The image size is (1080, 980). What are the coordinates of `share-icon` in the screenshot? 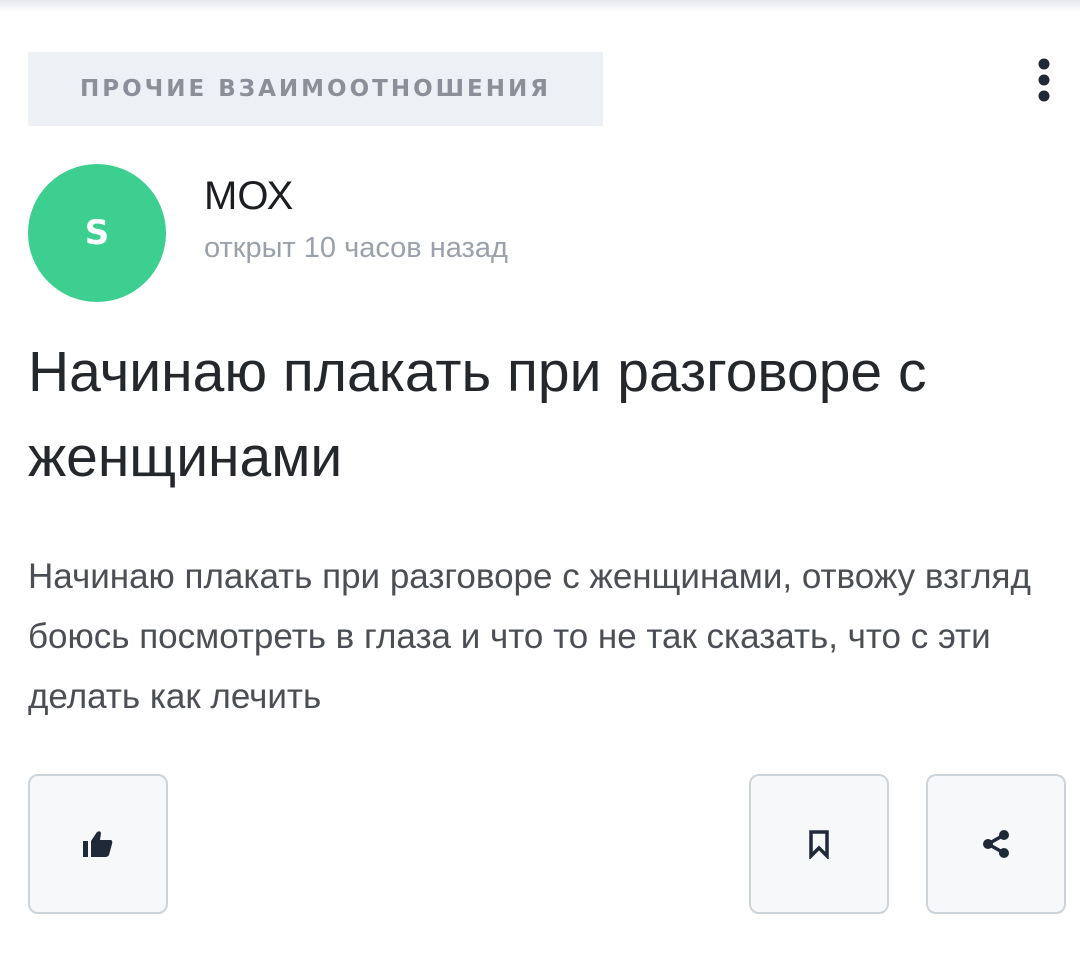 It's located at (996, 844).